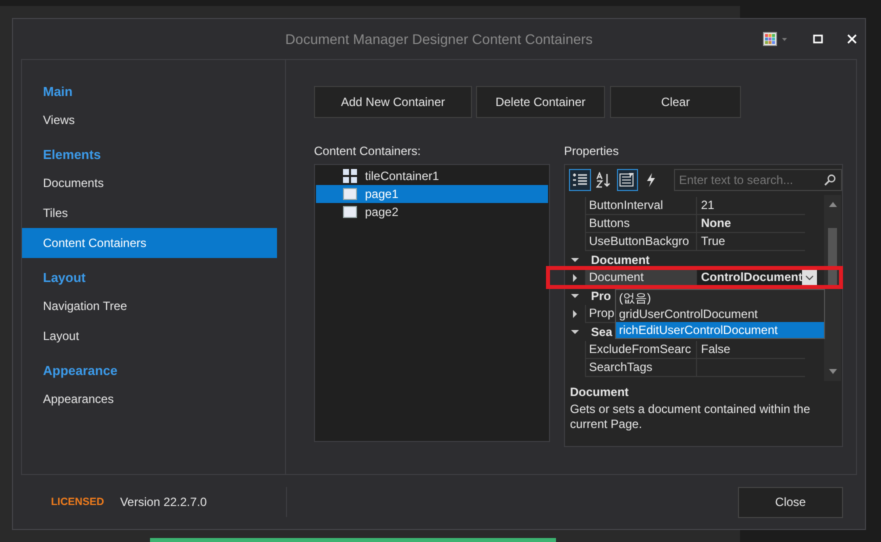 The width and height of the screenshot is (881, 542). I want to click on sidebar-item: Documents, so click(149, 183).